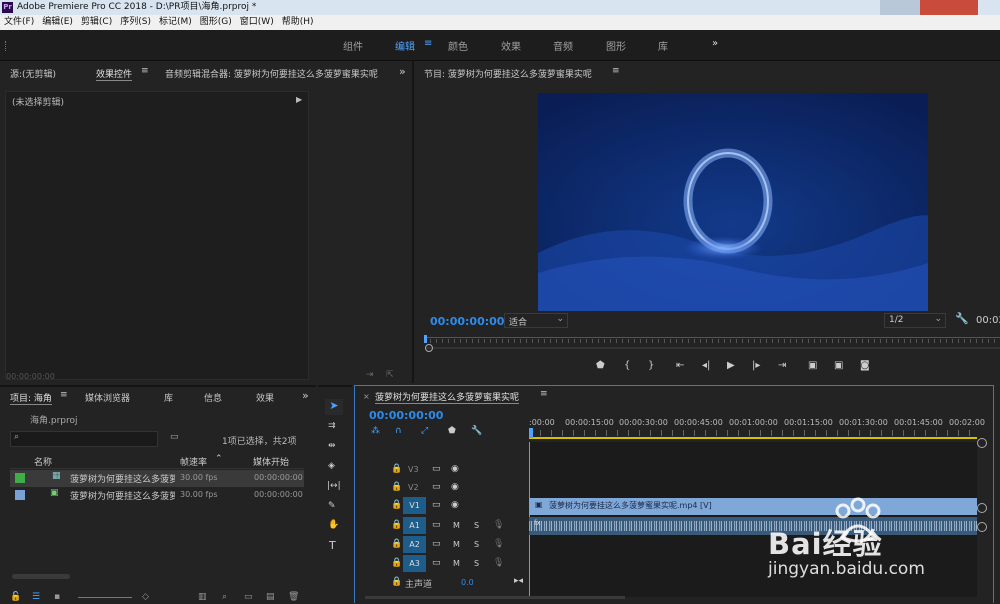 This screenshot has height=604, width=1000. I want to click on workspace-tab-editing: 编辑, so click(405, 45).